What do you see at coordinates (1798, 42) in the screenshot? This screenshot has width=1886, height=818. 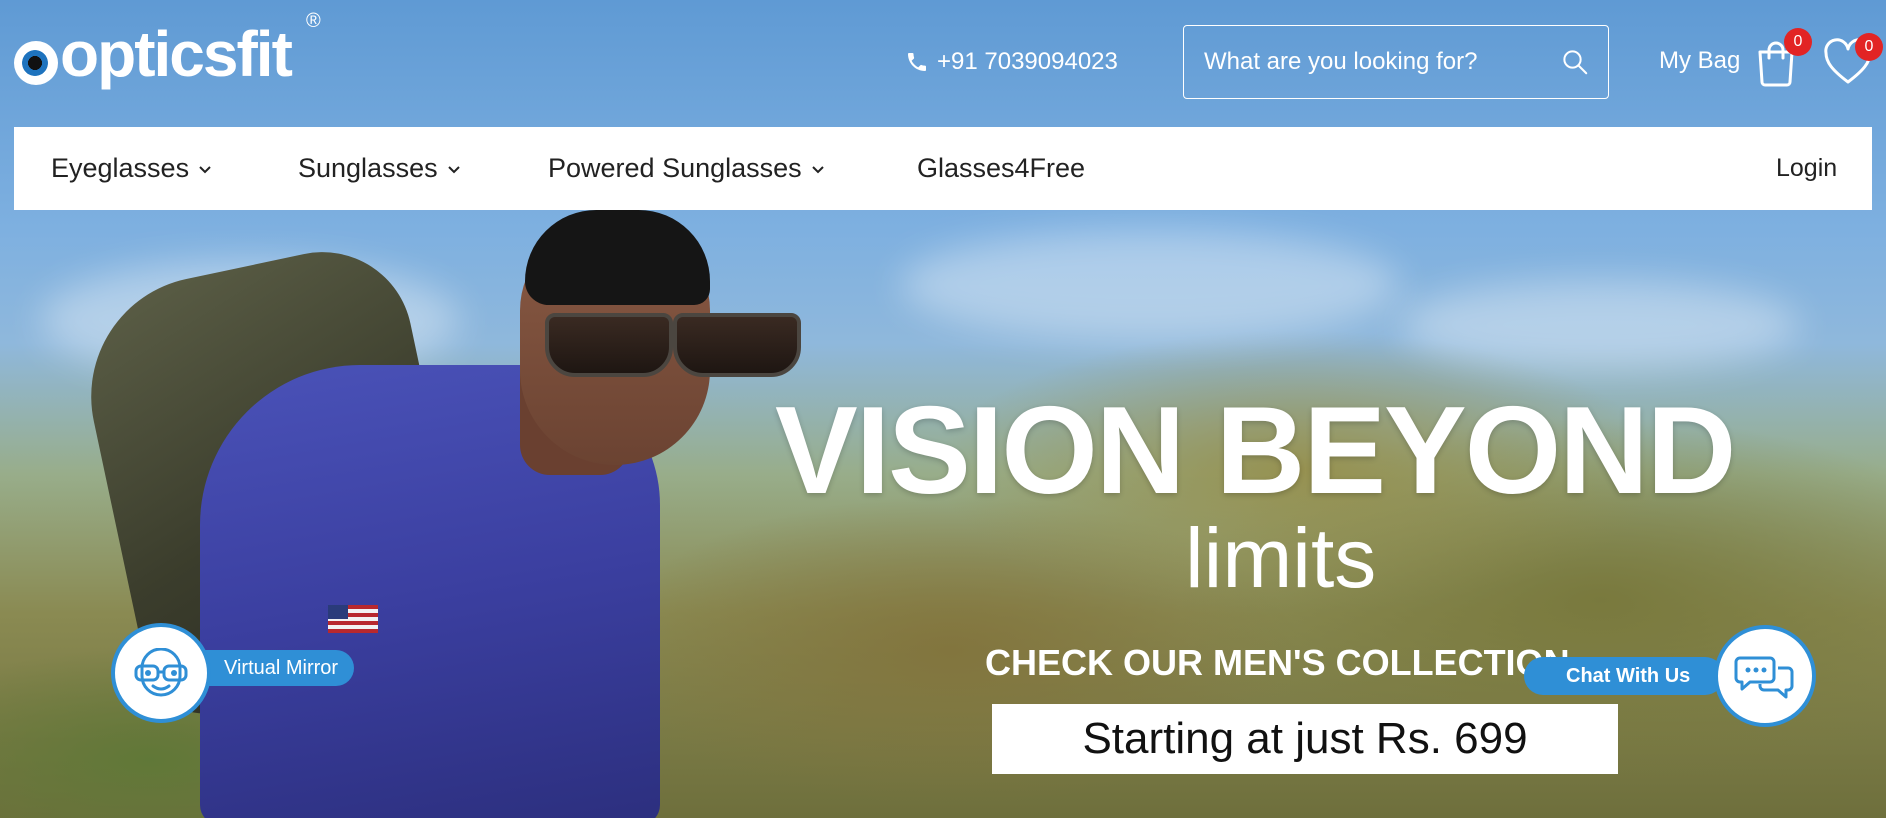 I see `bag-count-badge: 0` at bounding box center [1798, 42].